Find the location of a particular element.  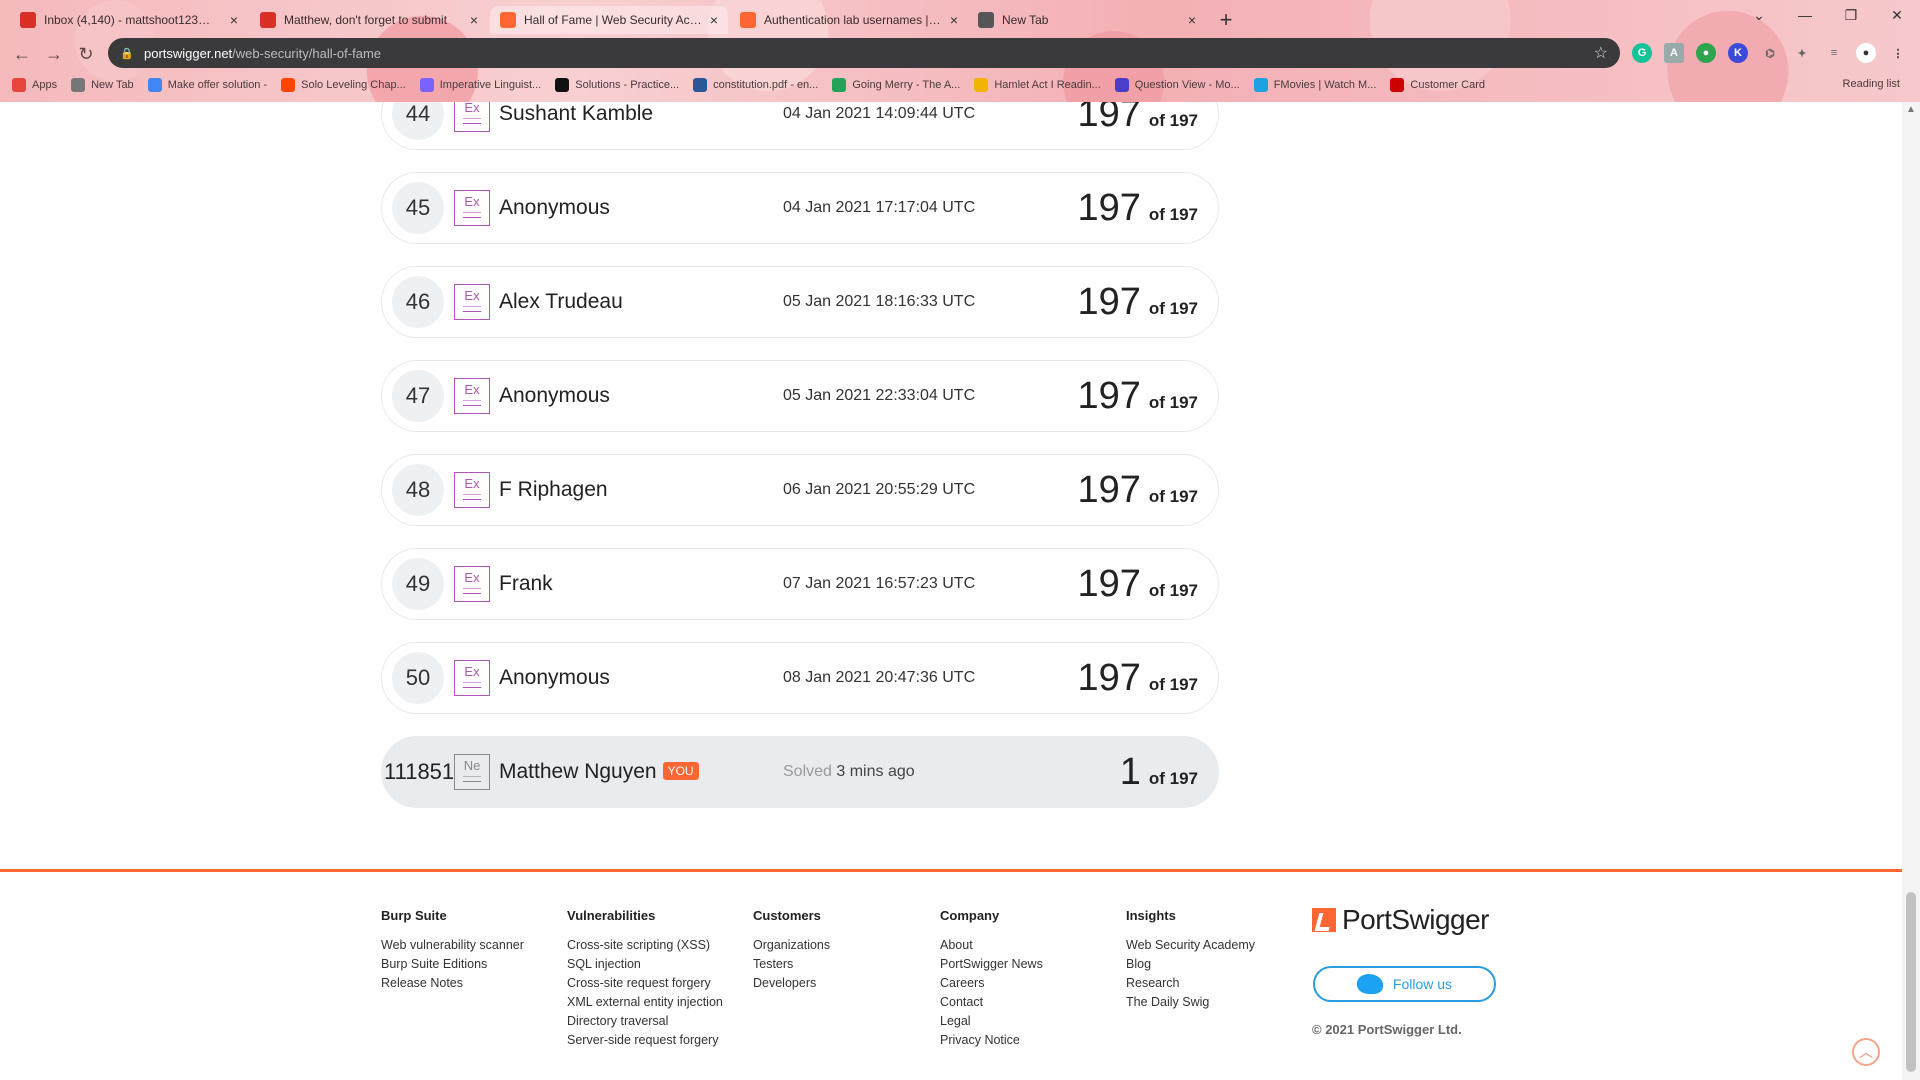

footer-link: Directory traversal is located at coordinates (645, 1021).